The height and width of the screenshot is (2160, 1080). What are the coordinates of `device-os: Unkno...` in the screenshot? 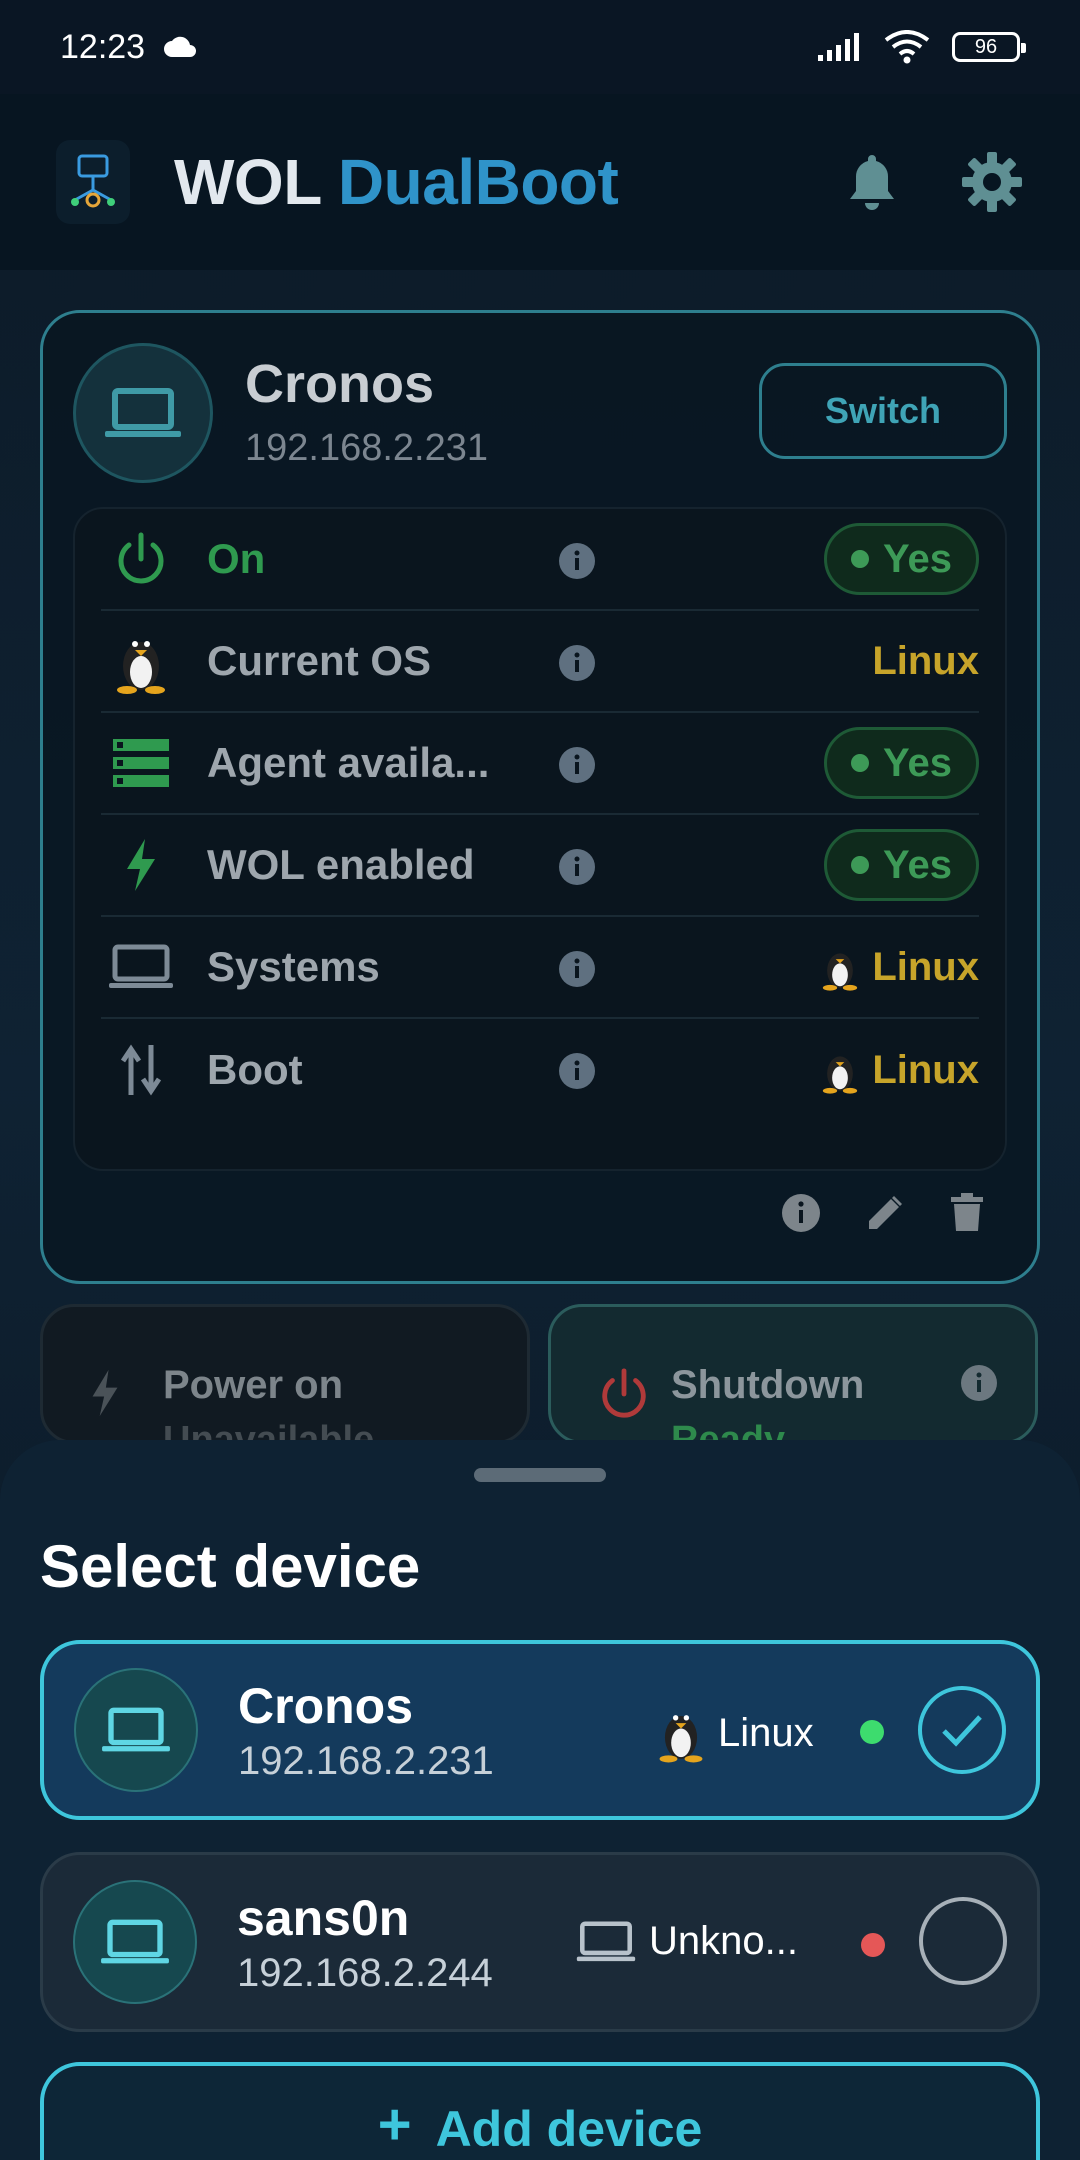 It's located at (686, 1941).